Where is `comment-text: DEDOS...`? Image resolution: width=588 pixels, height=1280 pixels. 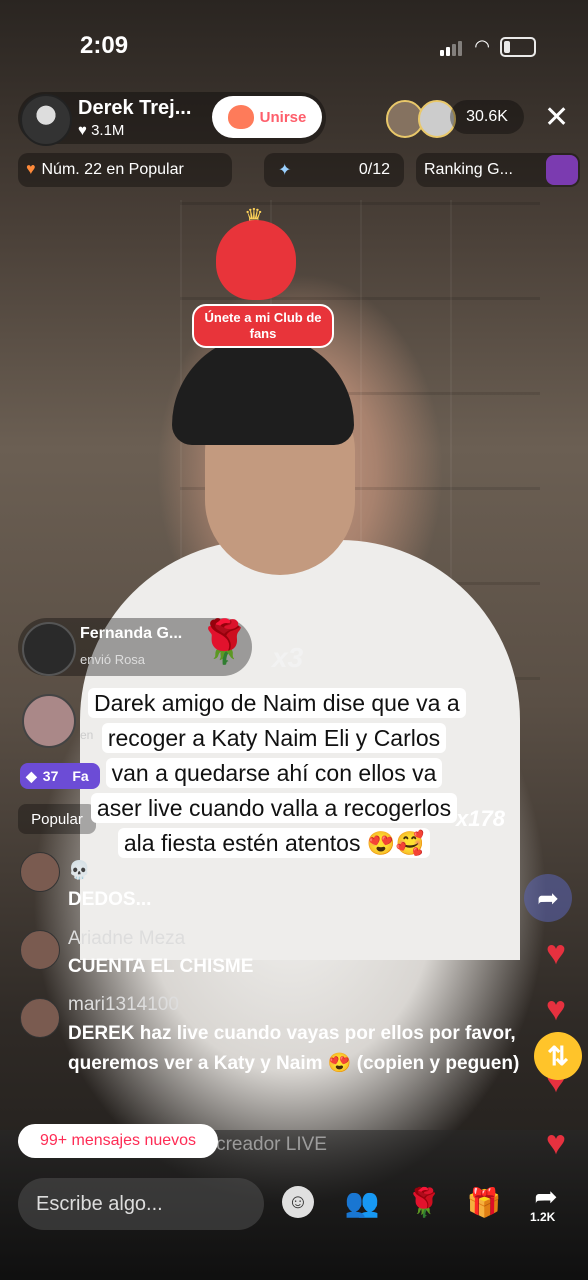
comment-text: DEDOS... is located at coordinates (110, 899).